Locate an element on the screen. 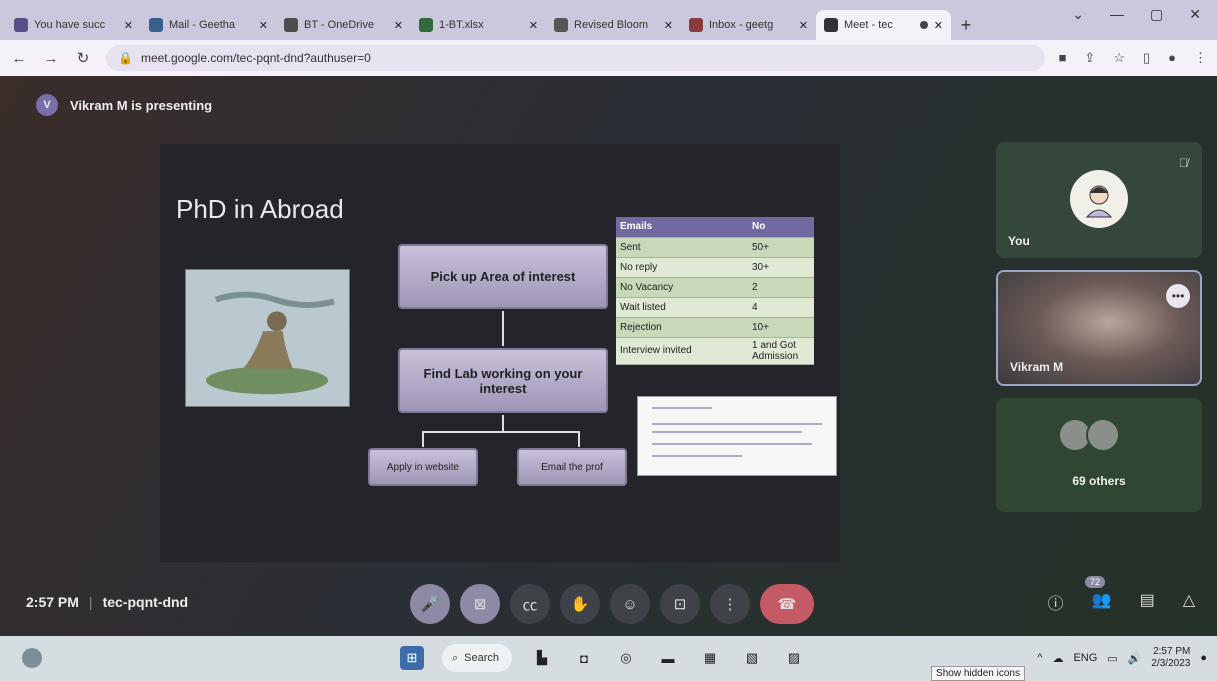  app-icon: ▨ is located at coordinates (794, 658).